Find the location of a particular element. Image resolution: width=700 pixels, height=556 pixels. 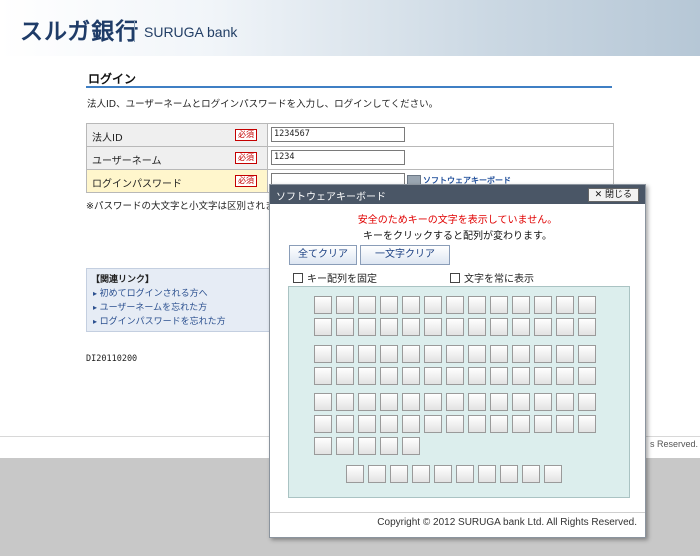

username-input: 1234 is located at coordinates (338, 157).